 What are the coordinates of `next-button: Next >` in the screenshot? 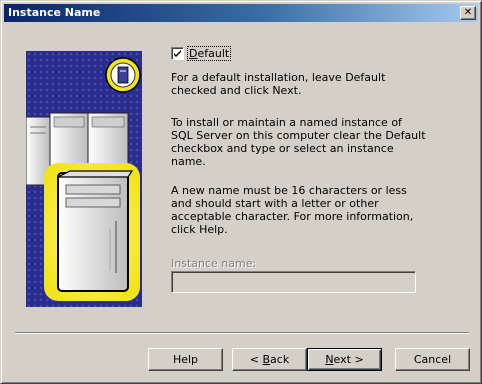 It's located at (344, 359).